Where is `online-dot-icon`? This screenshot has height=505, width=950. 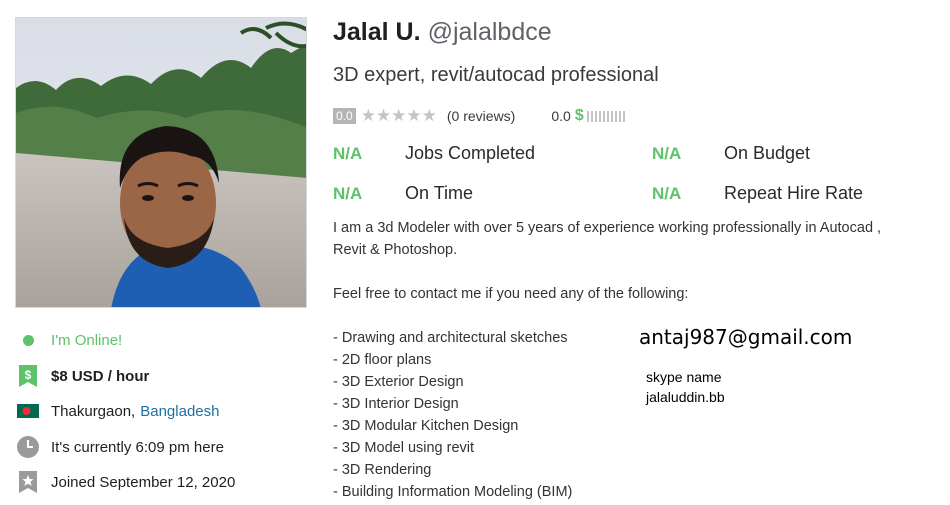
online-dot-icon is located at coordinates (28, 340).